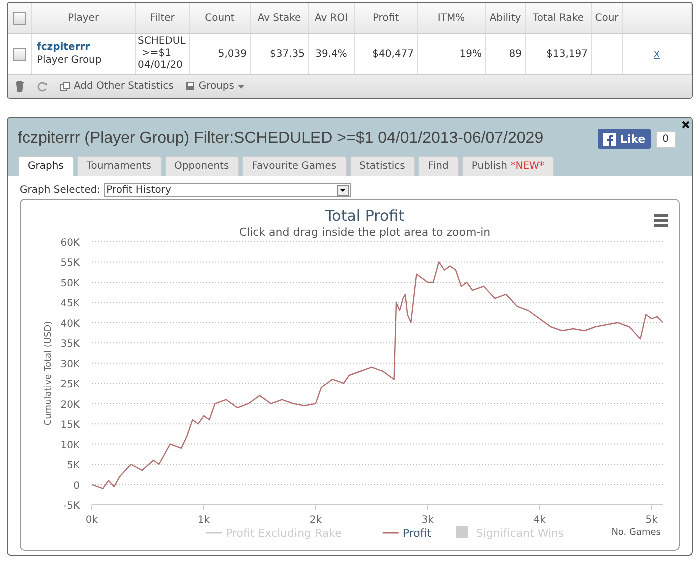 The image size is (700, 563). What do you see at coordinates (365, 232) in the screenshot?
I see `chart-subtitle: Click and drag inside the plot area to zoom-in` at bounding box center [365, 232].